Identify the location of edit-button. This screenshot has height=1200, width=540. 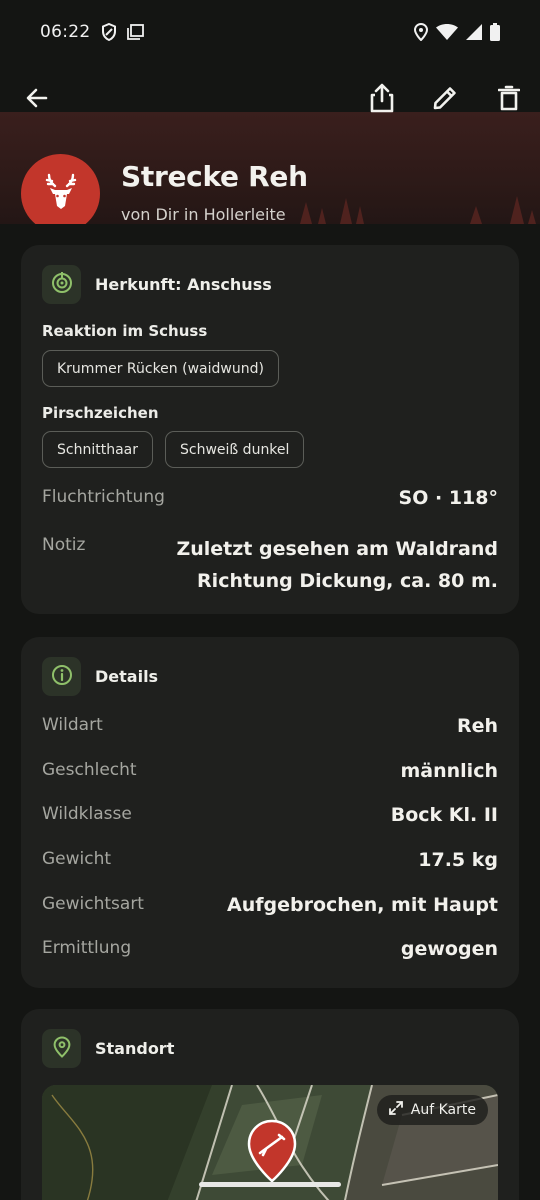
(445, 100).